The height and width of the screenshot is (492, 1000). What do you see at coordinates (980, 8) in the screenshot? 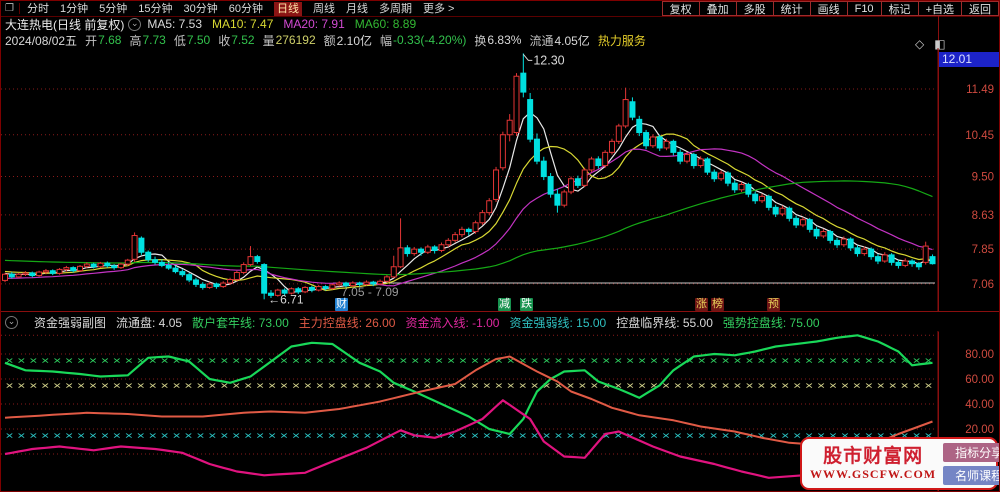
I see `toolbar-button-8: 返回` at bounding box center [980, 8].